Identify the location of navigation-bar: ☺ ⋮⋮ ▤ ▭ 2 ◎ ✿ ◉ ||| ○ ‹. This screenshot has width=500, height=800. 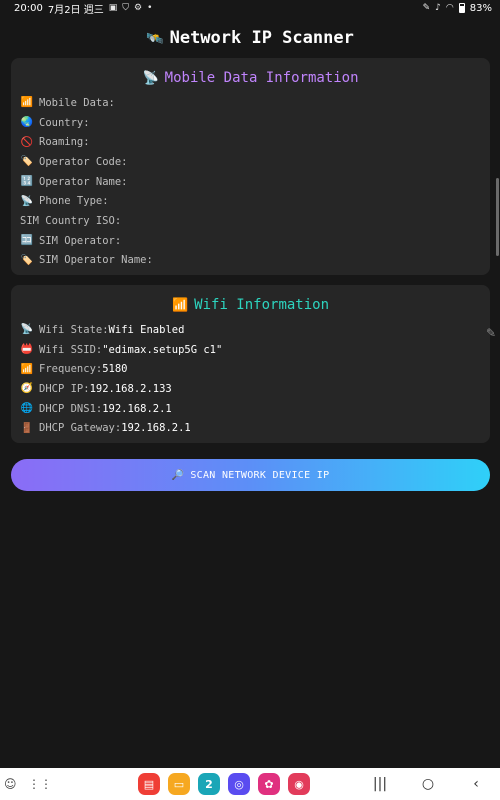
(250, 784).